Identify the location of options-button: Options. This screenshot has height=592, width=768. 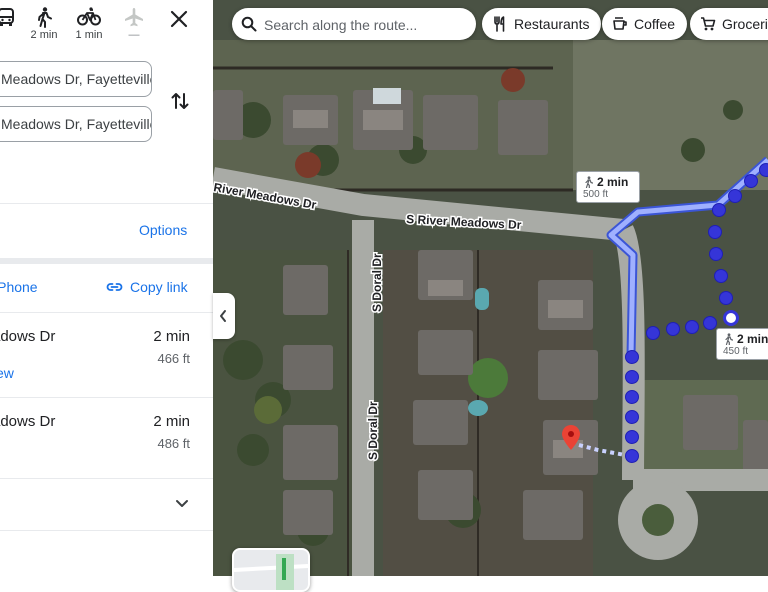
(163, 230).